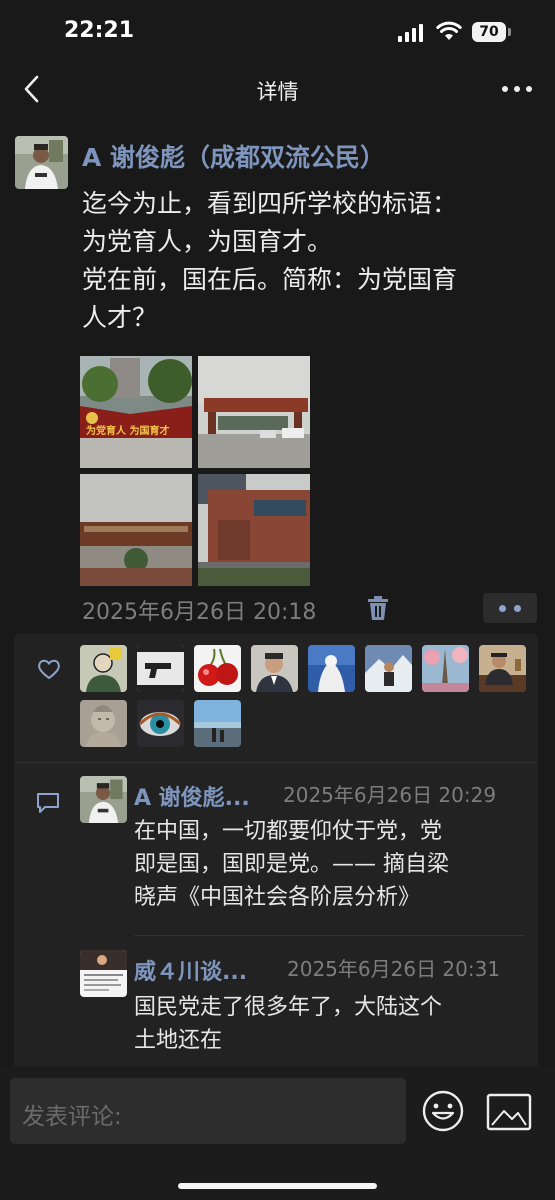 The image size is (555, 1200). Describe the element at coordinates (288, 1024) in the screenshot. I see `comment-text: 国民党走了很多年了，大陆这个 土地还在` at that location.